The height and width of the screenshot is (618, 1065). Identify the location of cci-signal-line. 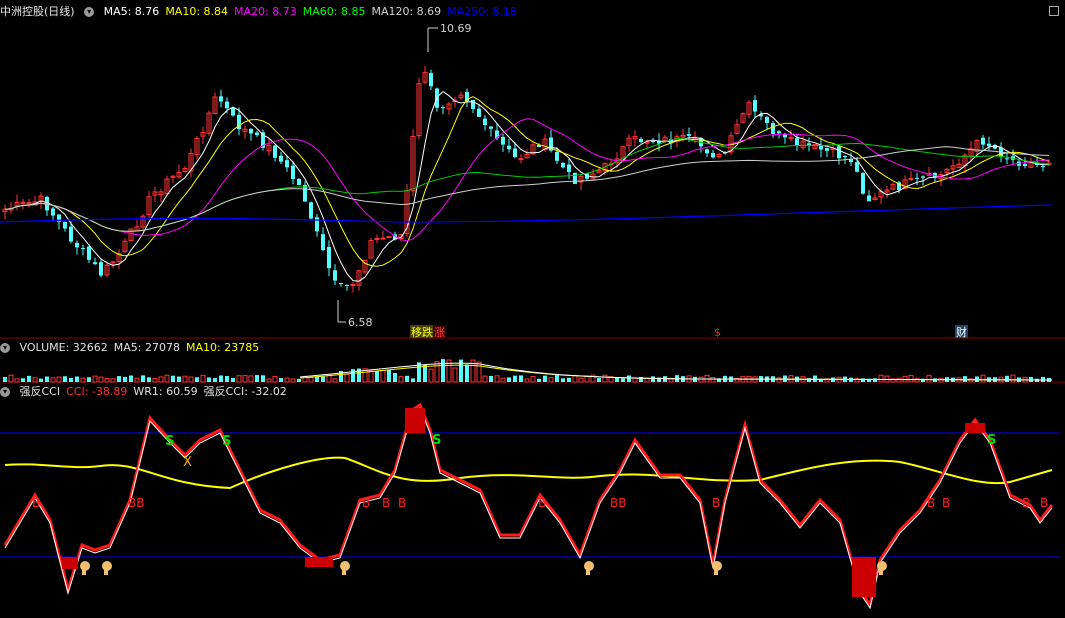
(528, 473).